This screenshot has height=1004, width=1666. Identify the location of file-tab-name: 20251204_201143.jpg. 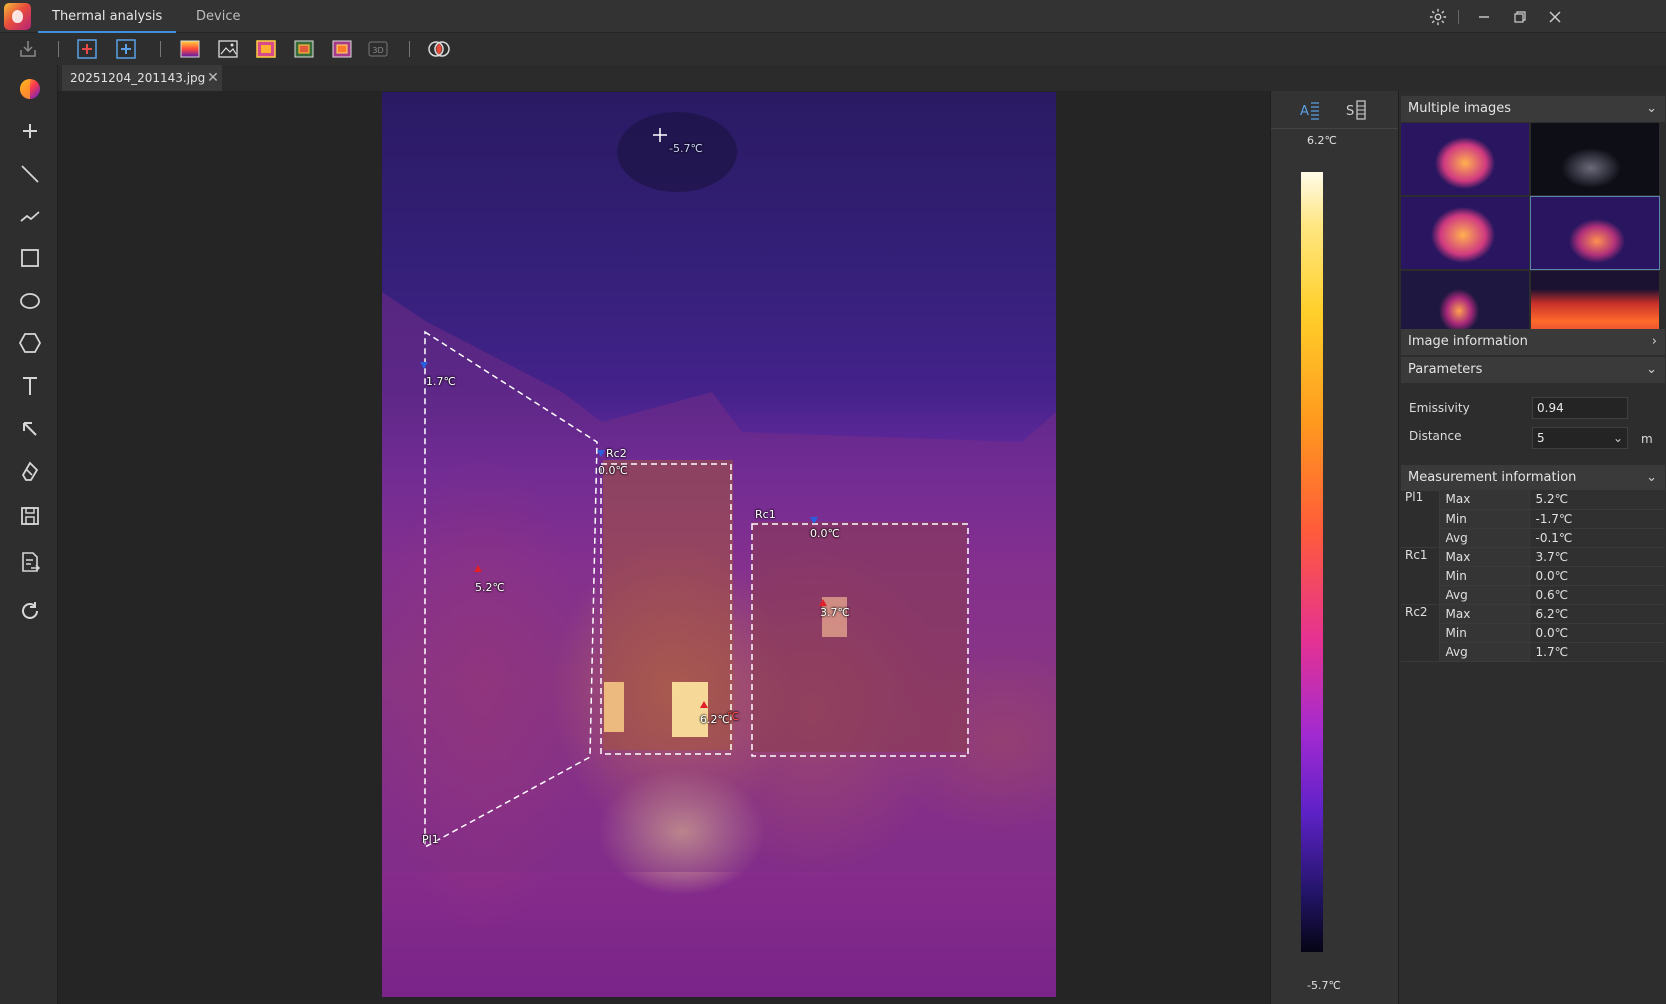
(138, 78).